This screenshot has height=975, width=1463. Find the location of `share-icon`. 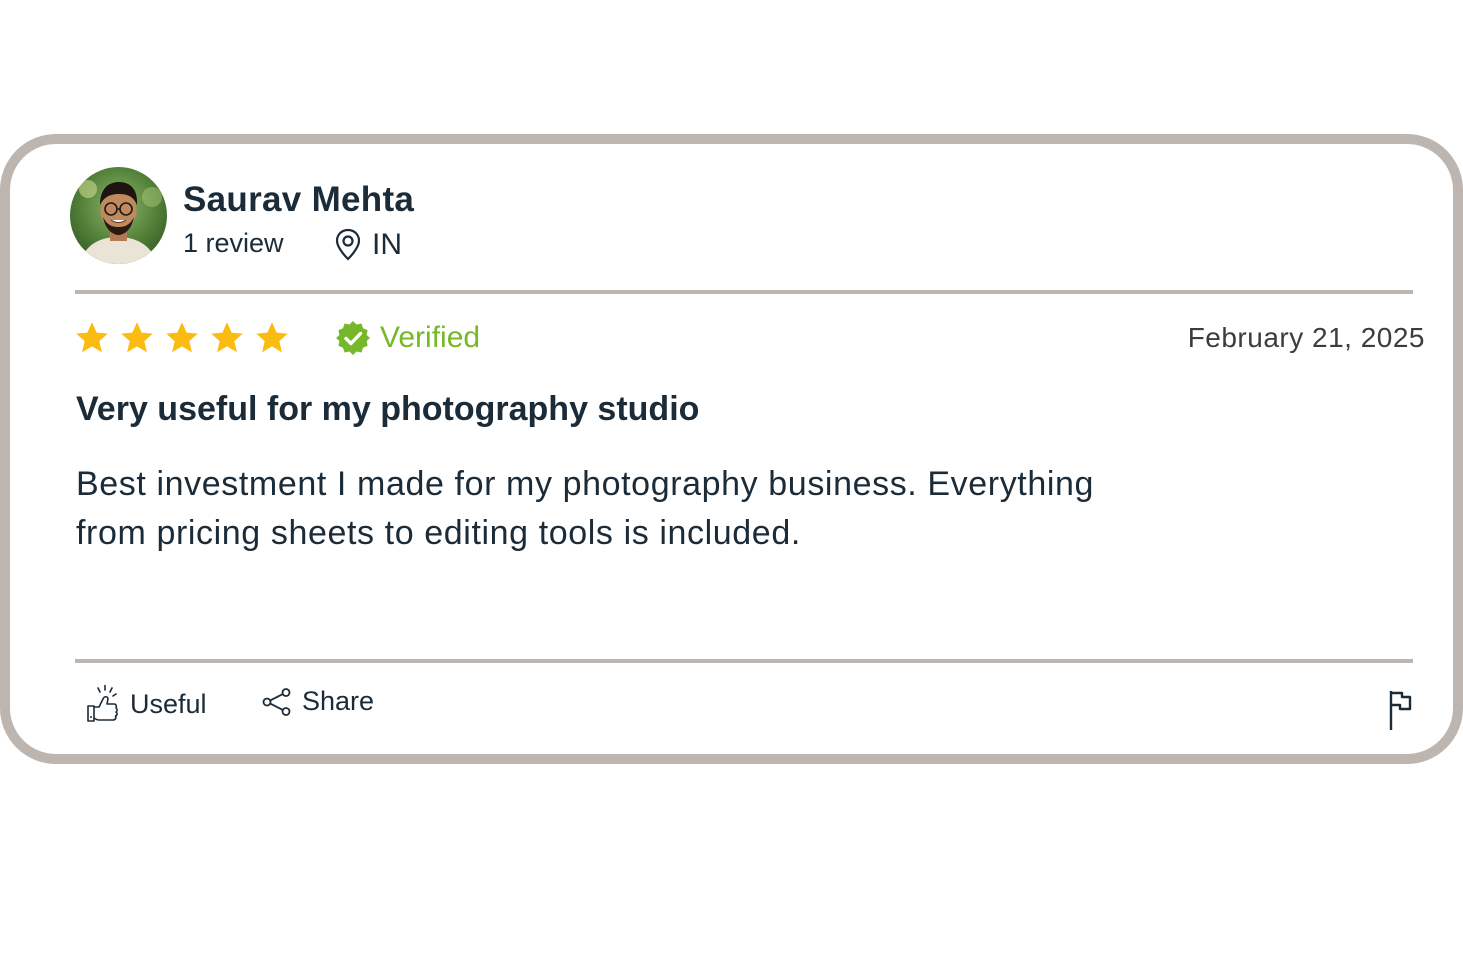

share-icon is located at coordinates (276, 701).